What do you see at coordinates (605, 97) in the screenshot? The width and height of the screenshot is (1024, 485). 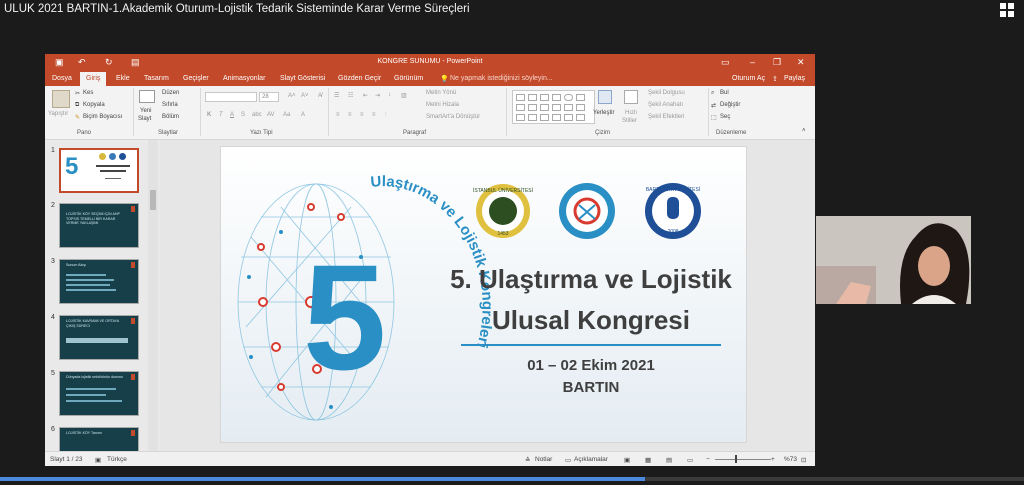 I see `arrange-icon` at bounding box center [605, 97].